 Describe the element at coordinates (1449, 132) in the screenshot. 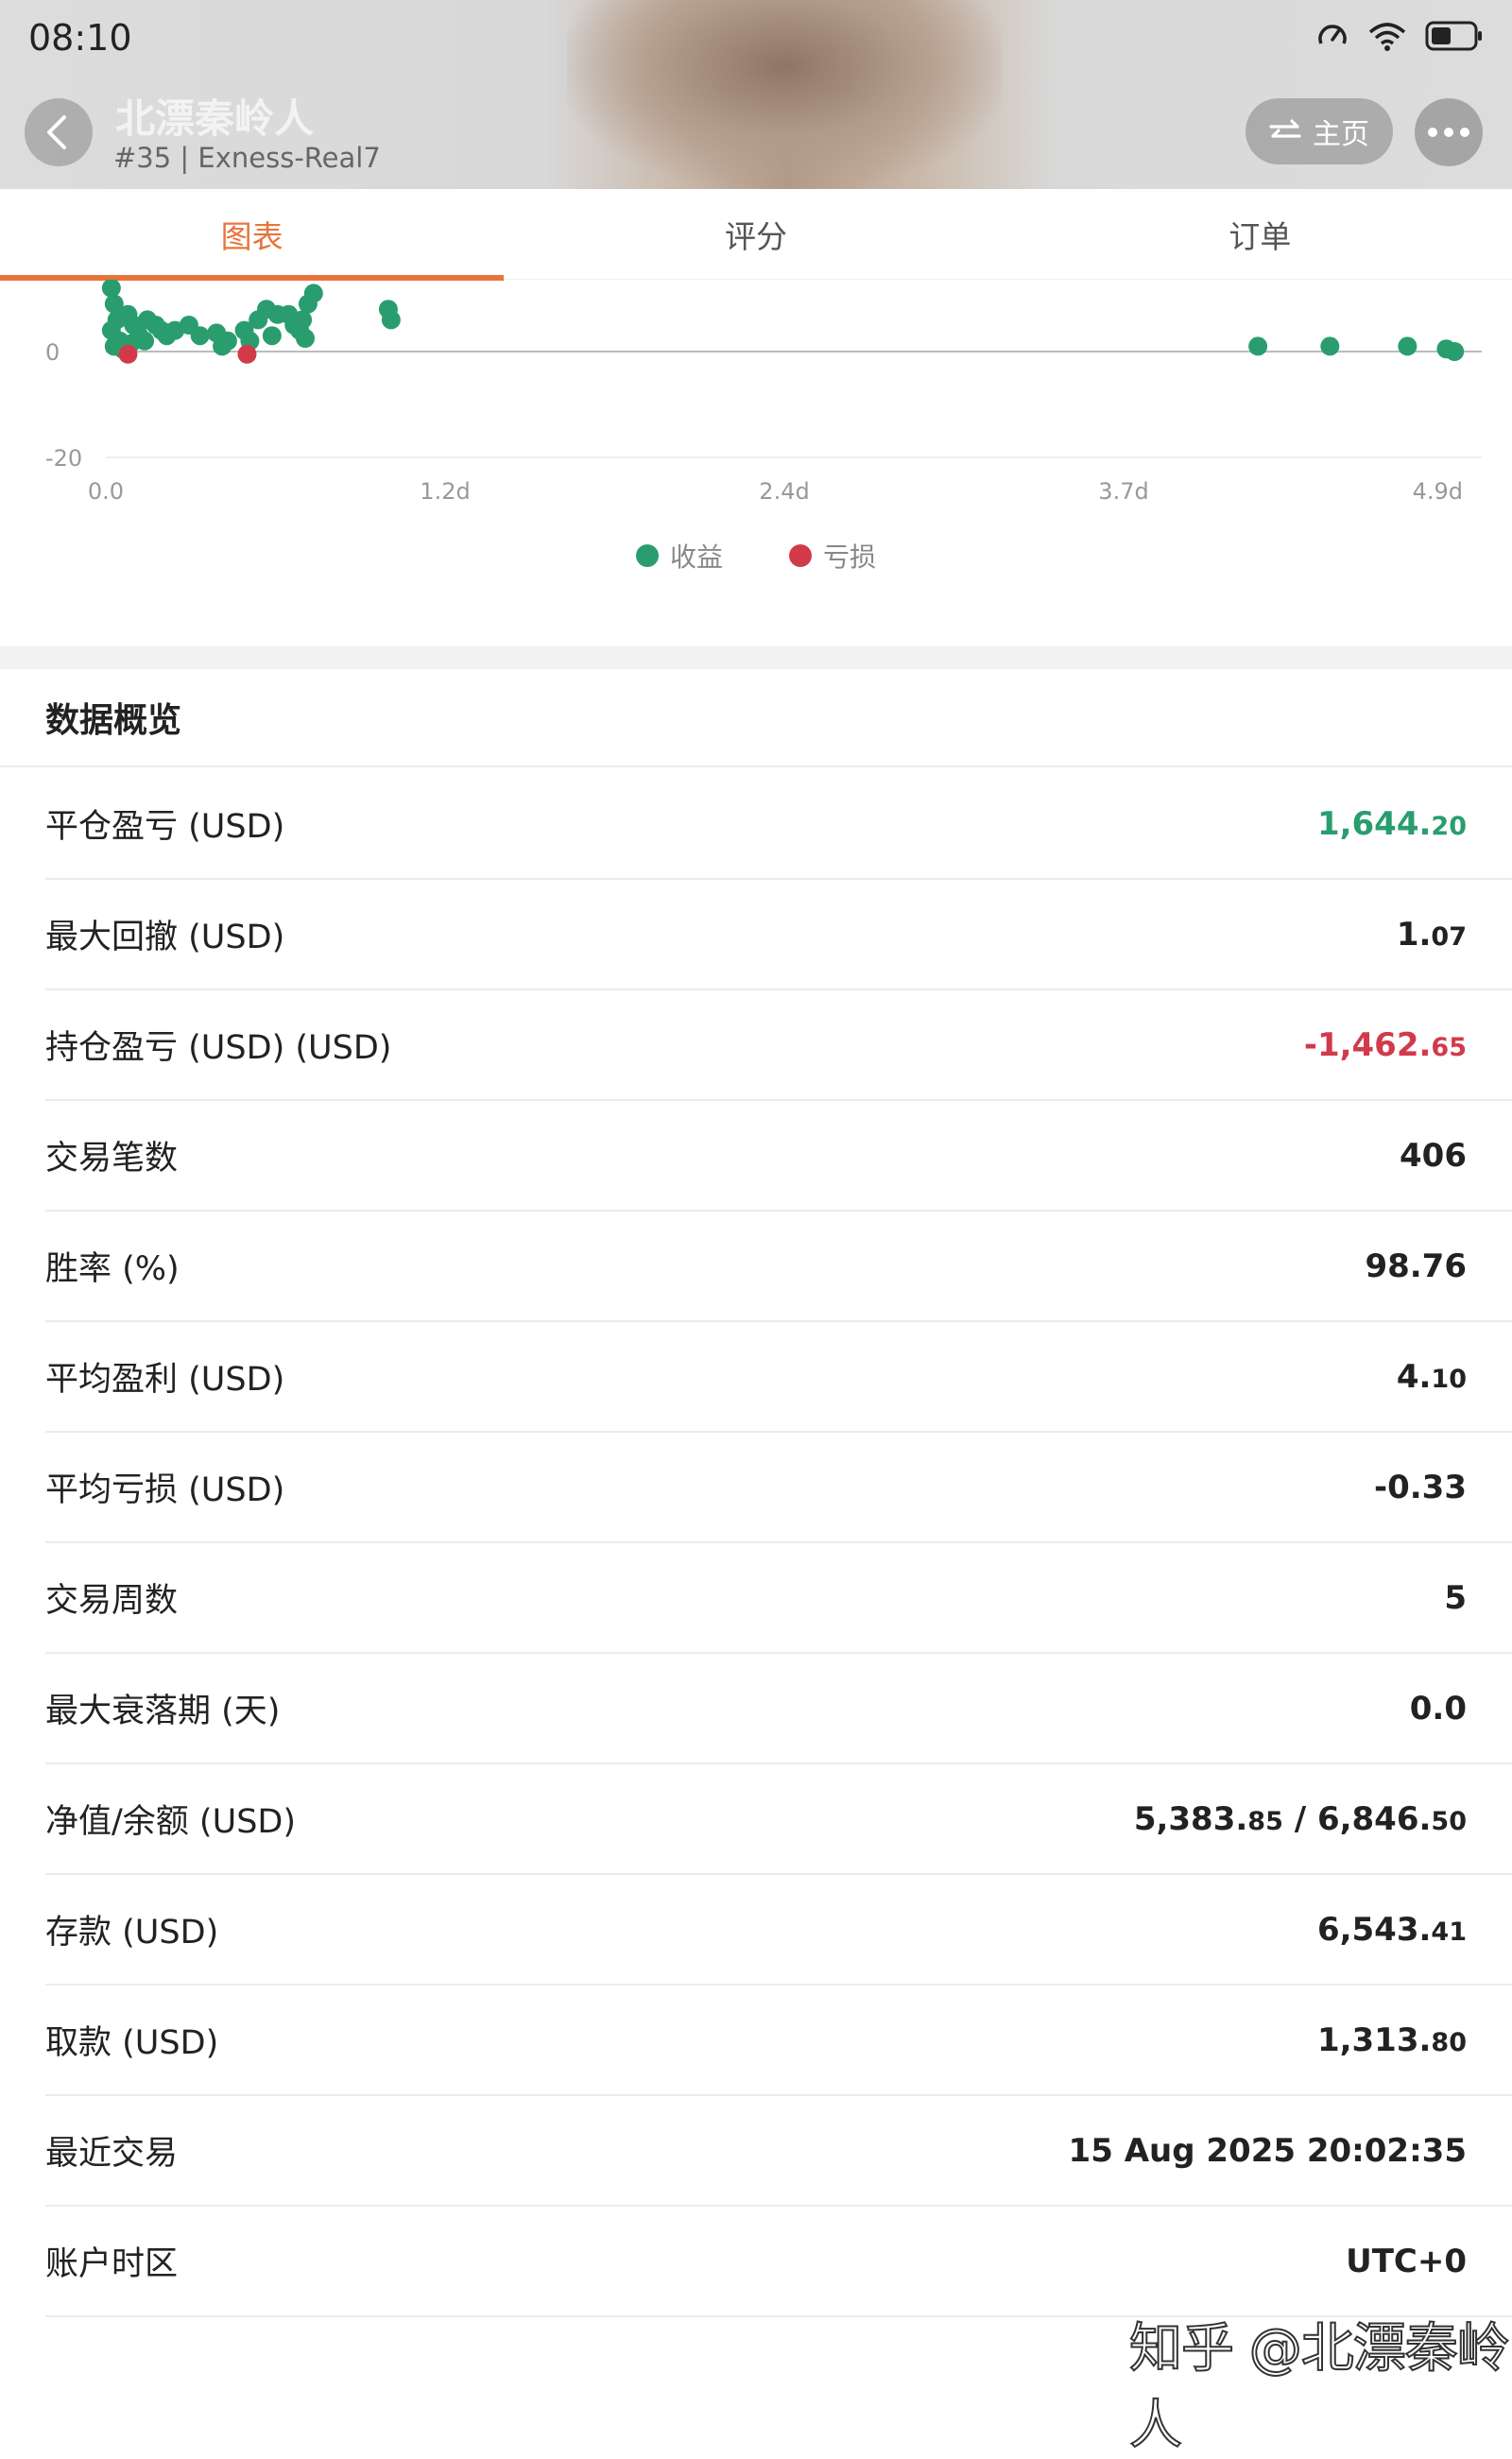

I see `more-button` at that location.